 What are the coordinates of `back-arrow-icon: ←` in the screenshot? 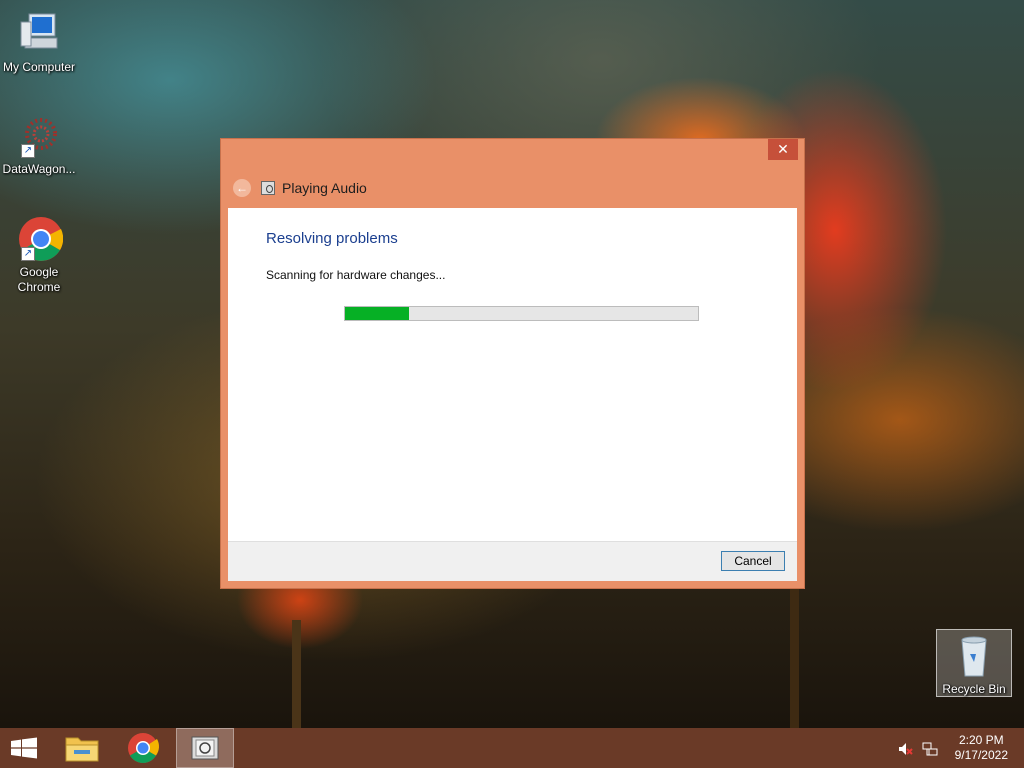 It's located at (242, 188).